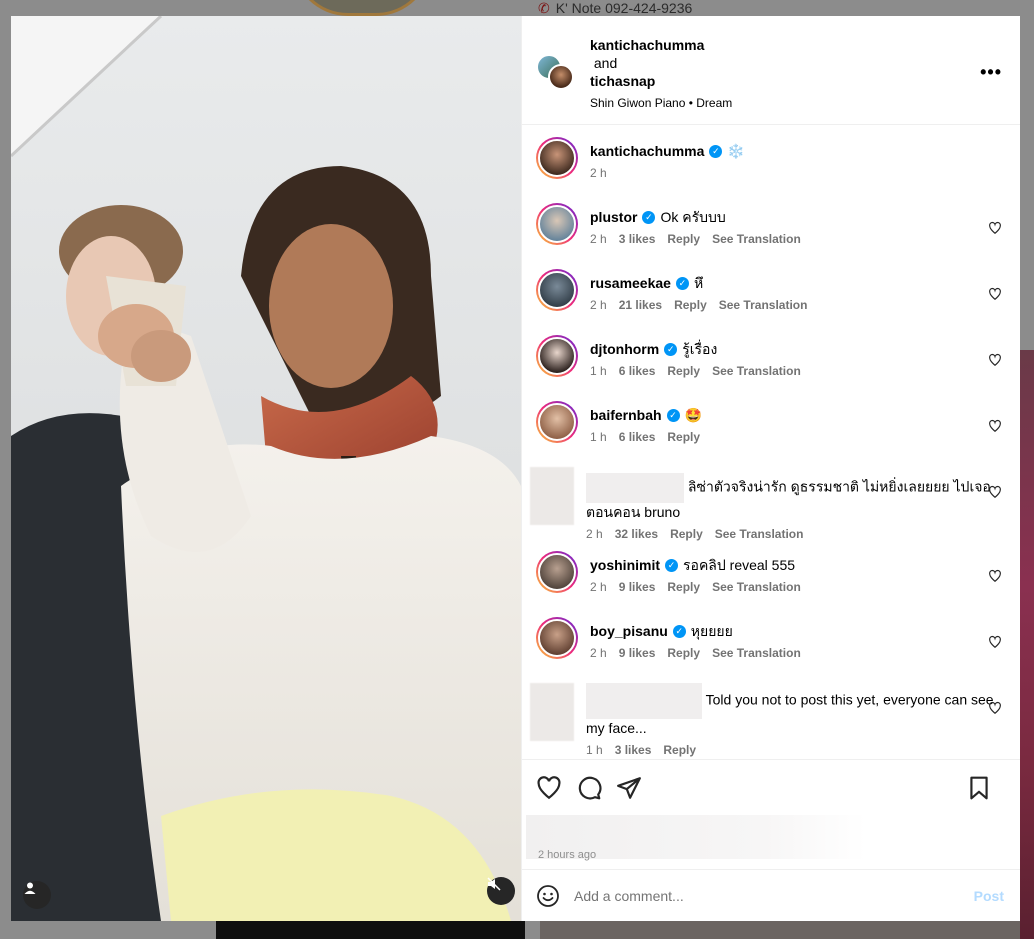  Describe the element at coordinates (629, 788) in the screenshot. I see `share-send-icon` at that location.